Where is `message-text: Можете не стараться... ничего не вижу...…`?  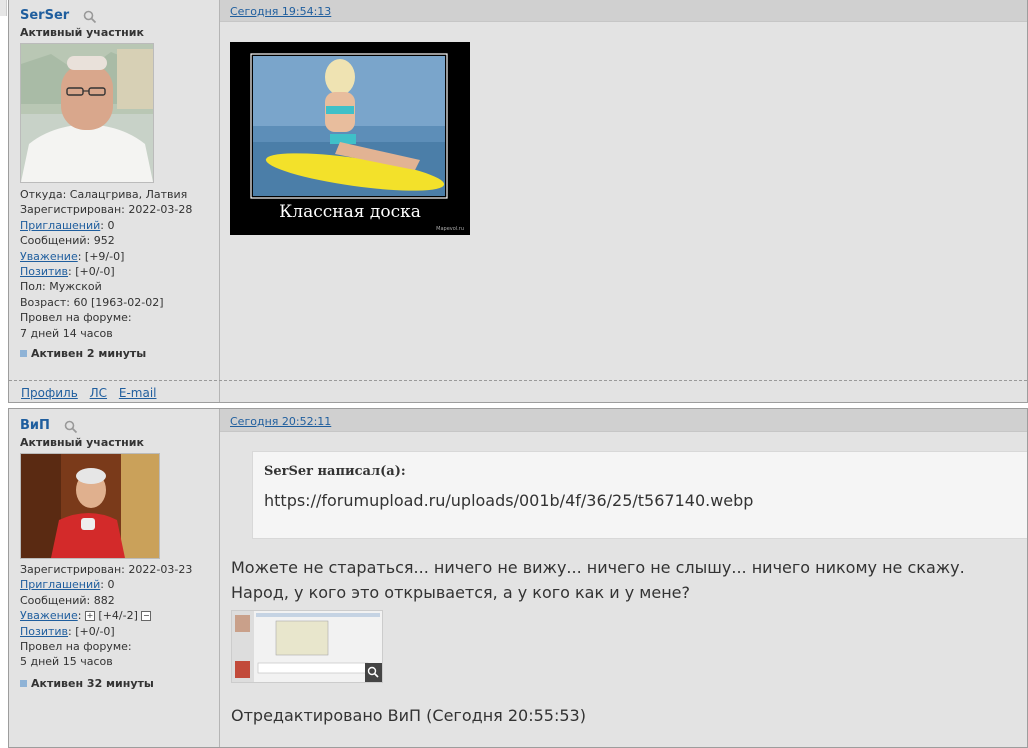 message-text: Можете не стараться... ничего не вижу...… is located at coordinates (598, 580).